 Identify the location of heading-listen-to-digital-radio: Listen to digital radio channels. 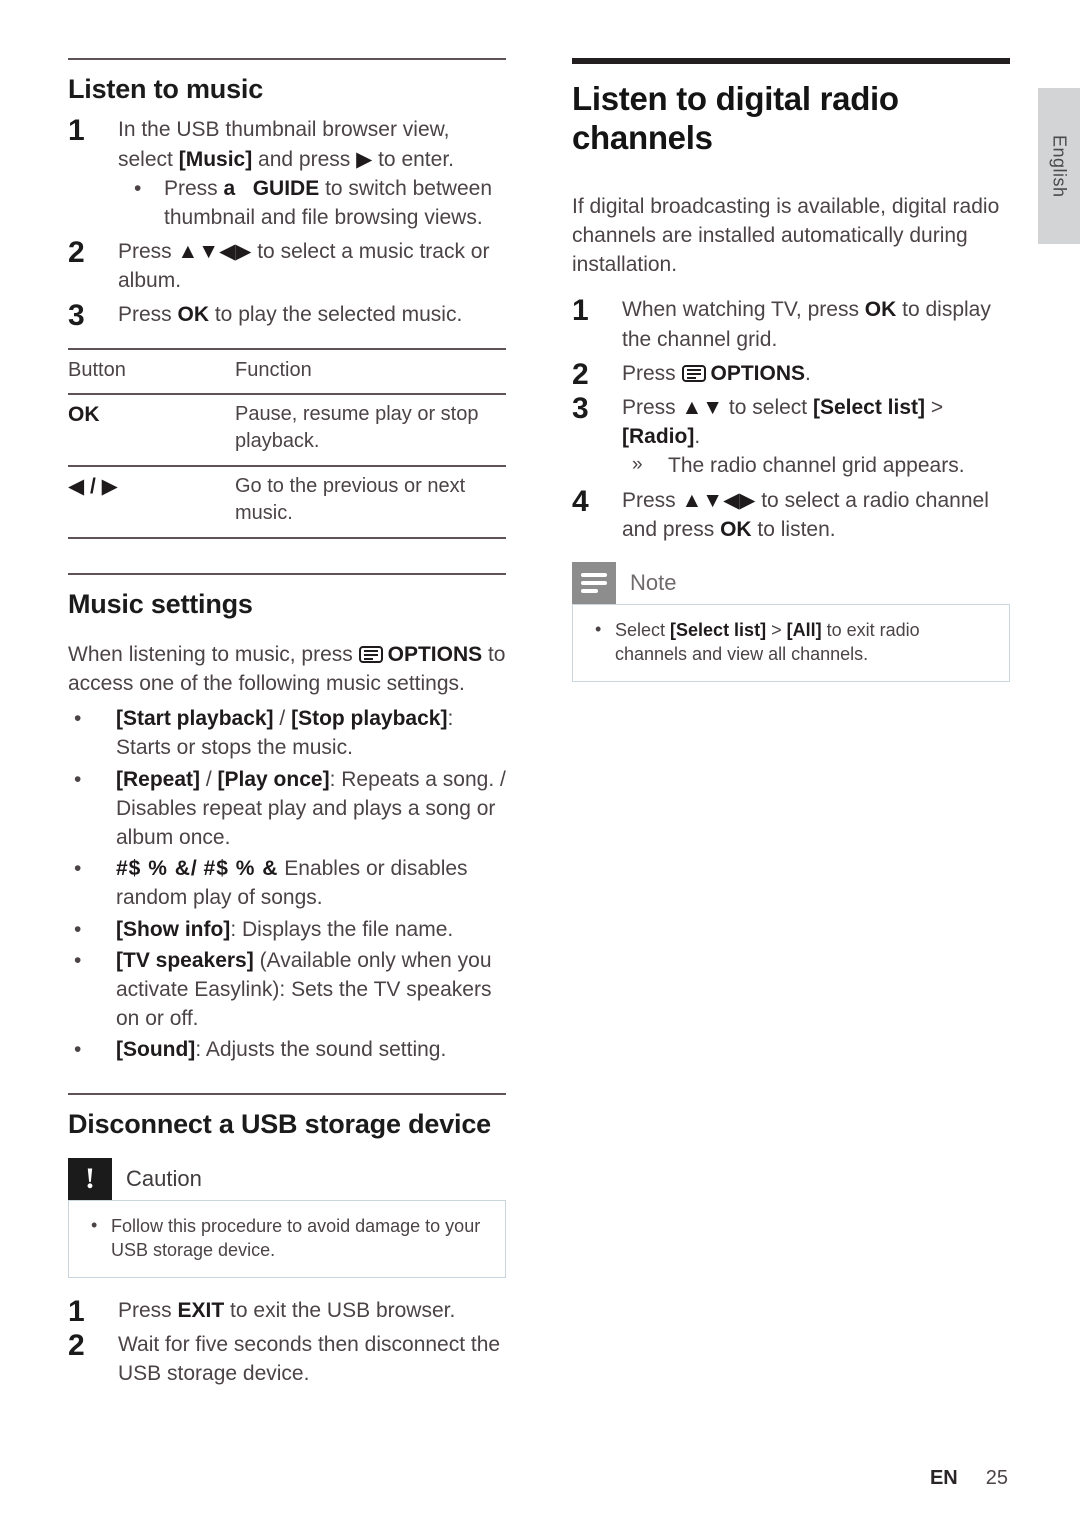
(735, 118).